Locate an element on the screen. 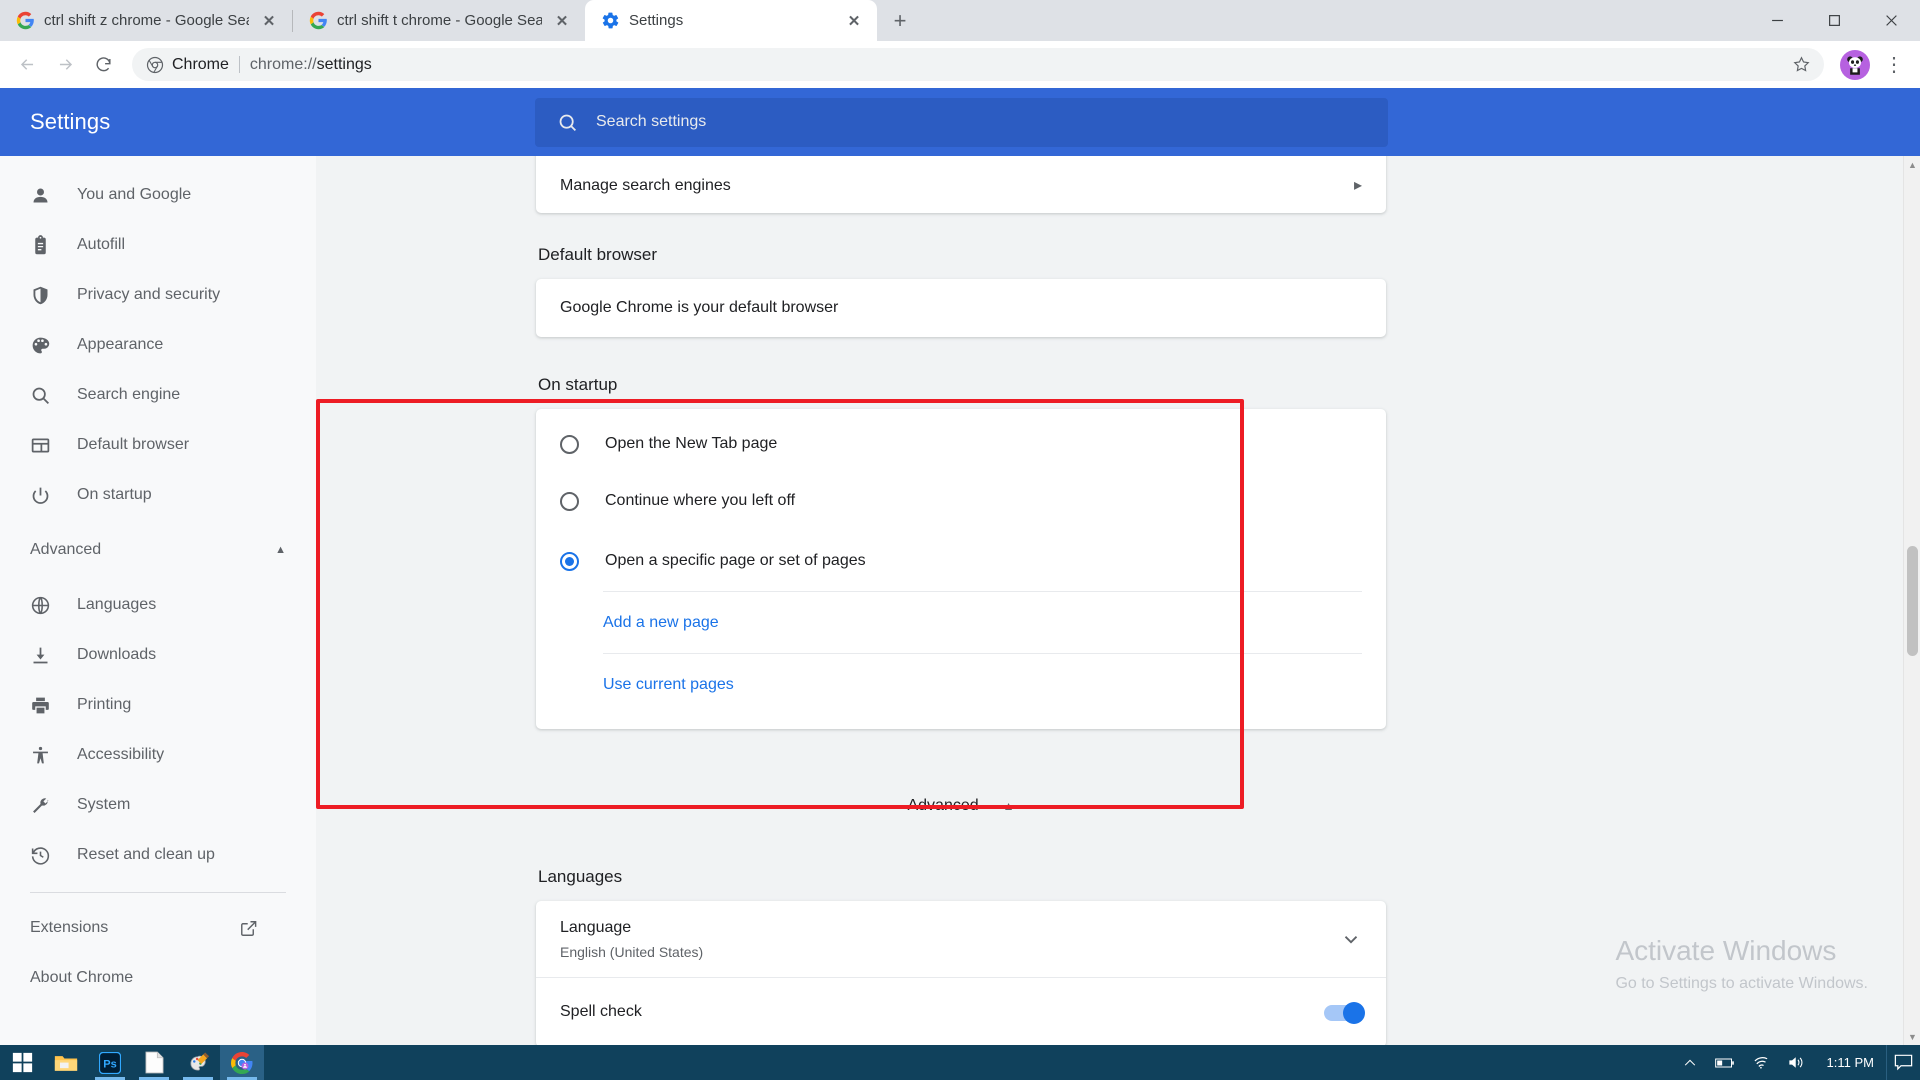 This screenshot has width=1920, height=1080. browser-toolbar: Chrome chrome://settings ⋮ is located at coordinates (960, 64).